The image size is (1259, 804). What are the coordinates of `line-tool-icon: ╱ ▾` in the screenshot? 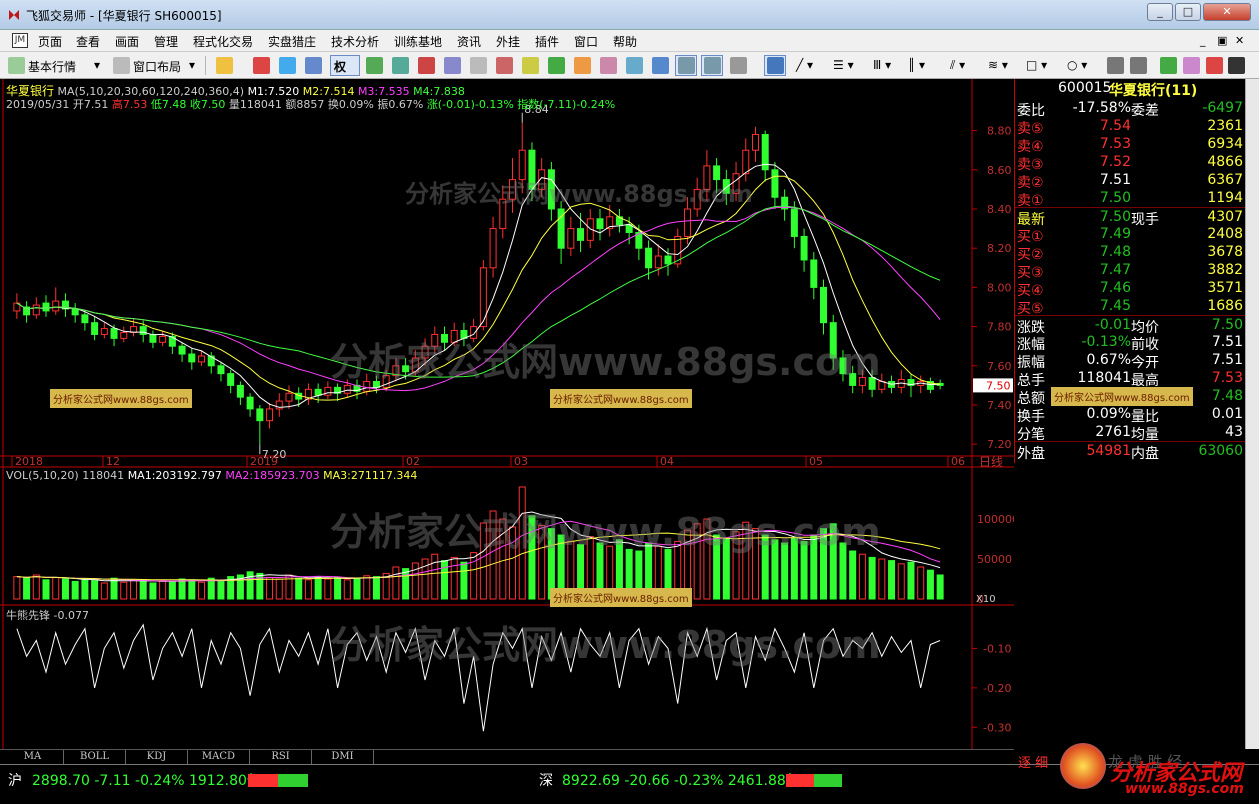 It's located at (804, 65).